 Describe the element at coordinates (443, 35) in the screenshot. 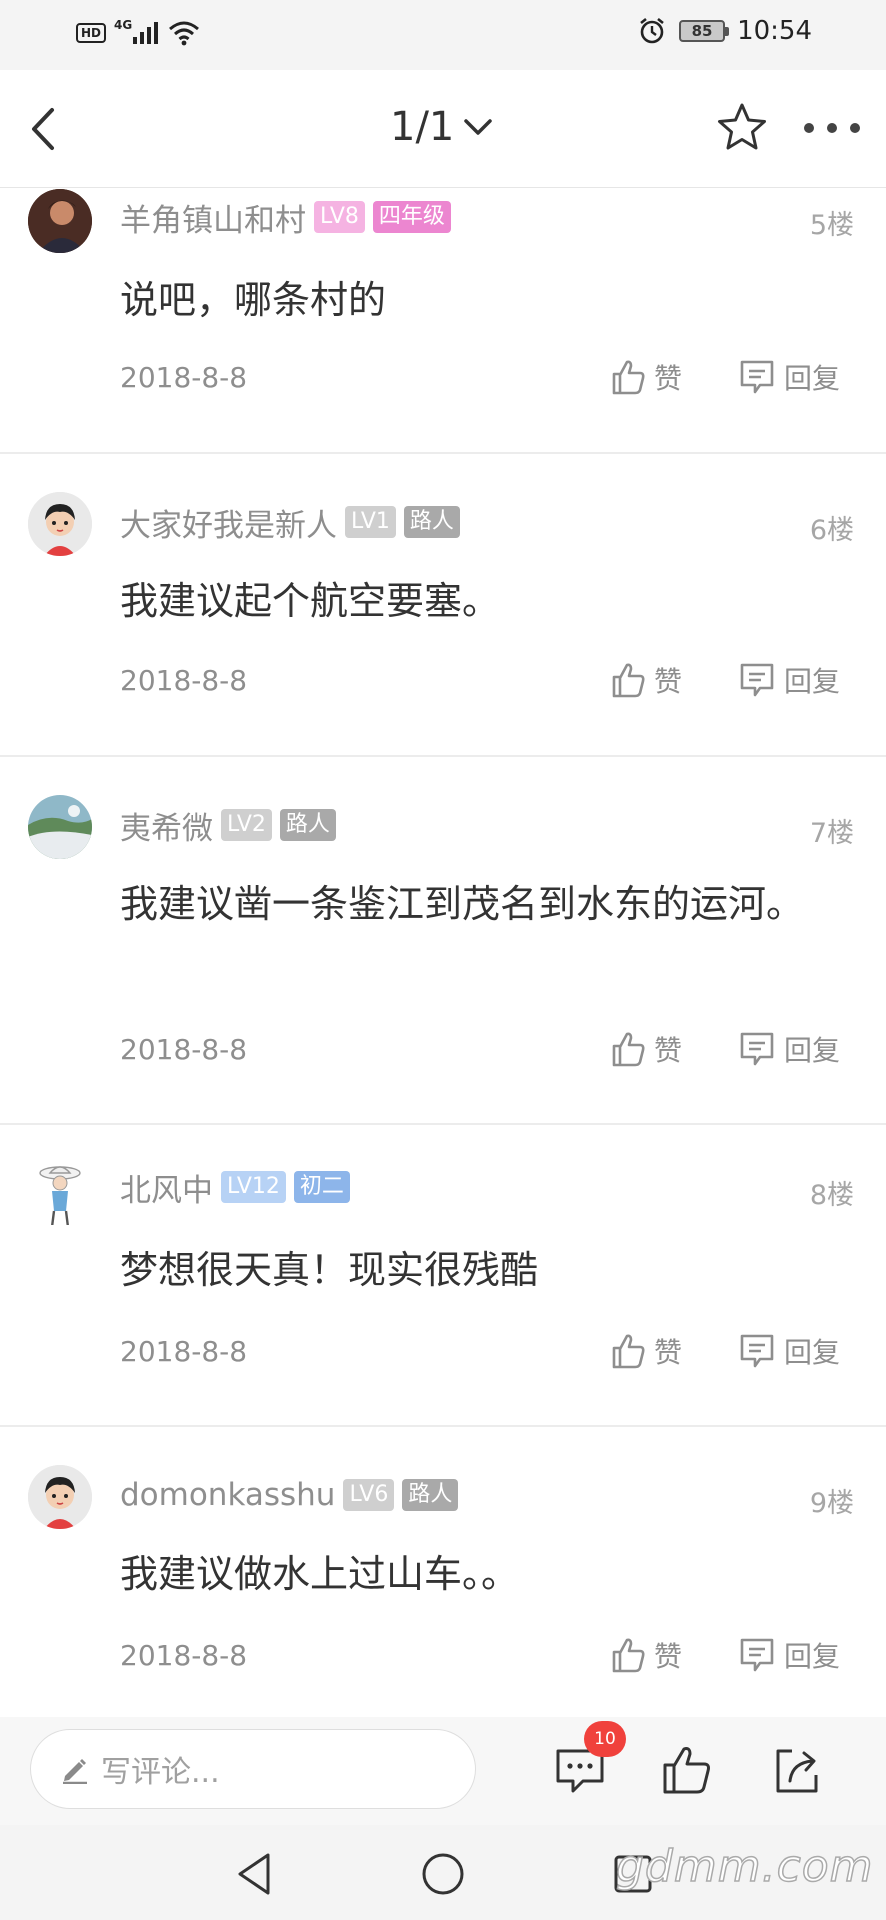

I see `status-bar: HD 4G 85 10:54` at that location.